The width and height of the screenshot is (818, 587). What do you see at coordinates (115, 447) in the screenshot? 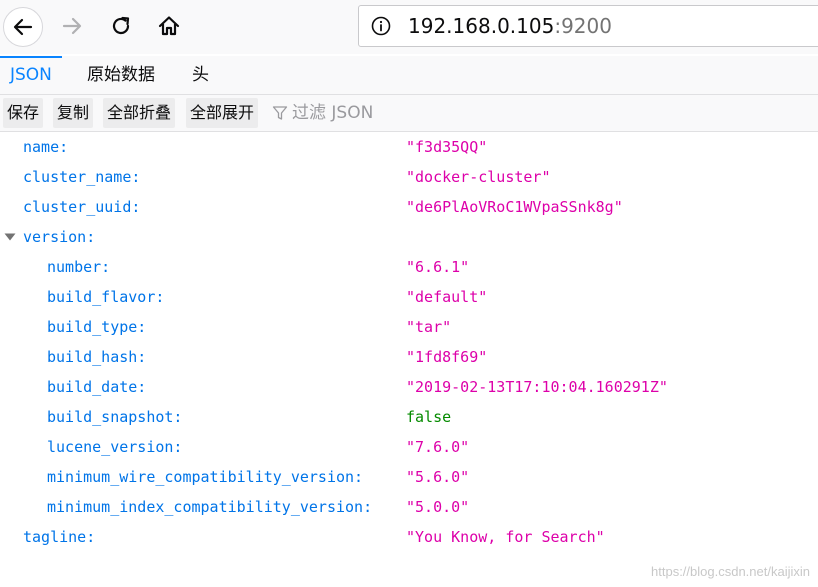
I see `json-key: lucene_version:` at bounding box center [115, 447].